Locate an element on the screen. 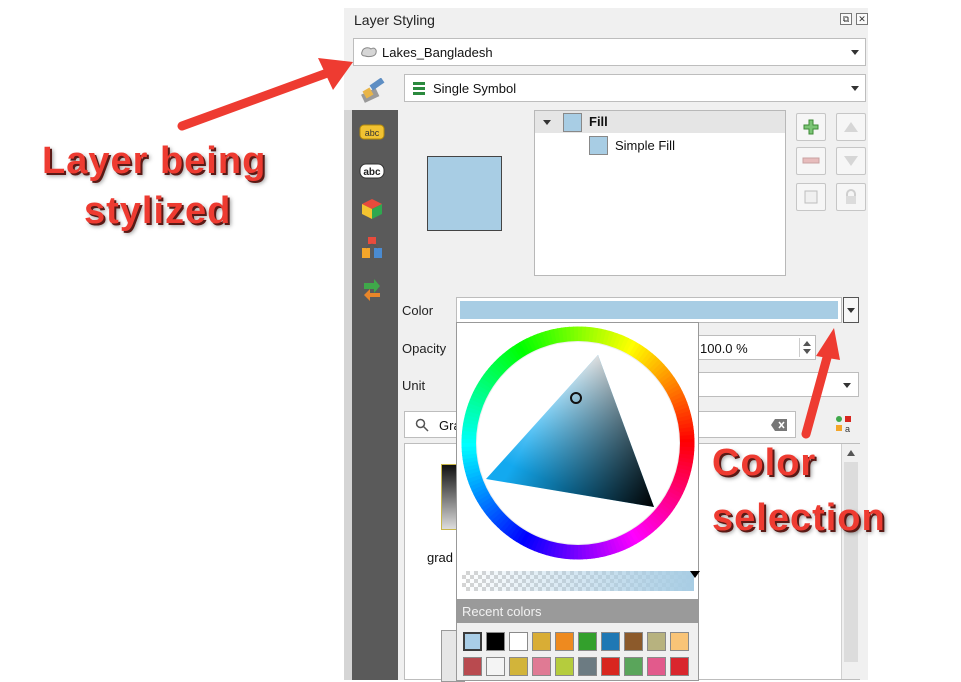 The width and height of the screenshot is (961, 682). close-panel-button: ✕ is located at coordinates (862, 19).